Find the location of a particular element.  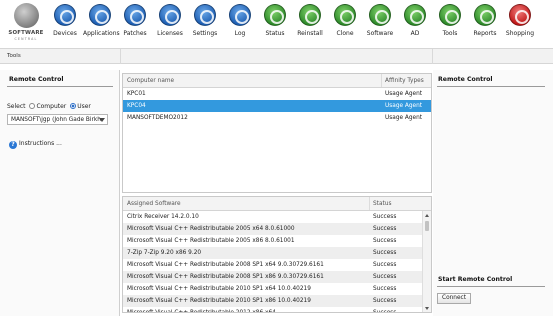

toolbar-button-applications: Applications is located at coordinates (101, 23).